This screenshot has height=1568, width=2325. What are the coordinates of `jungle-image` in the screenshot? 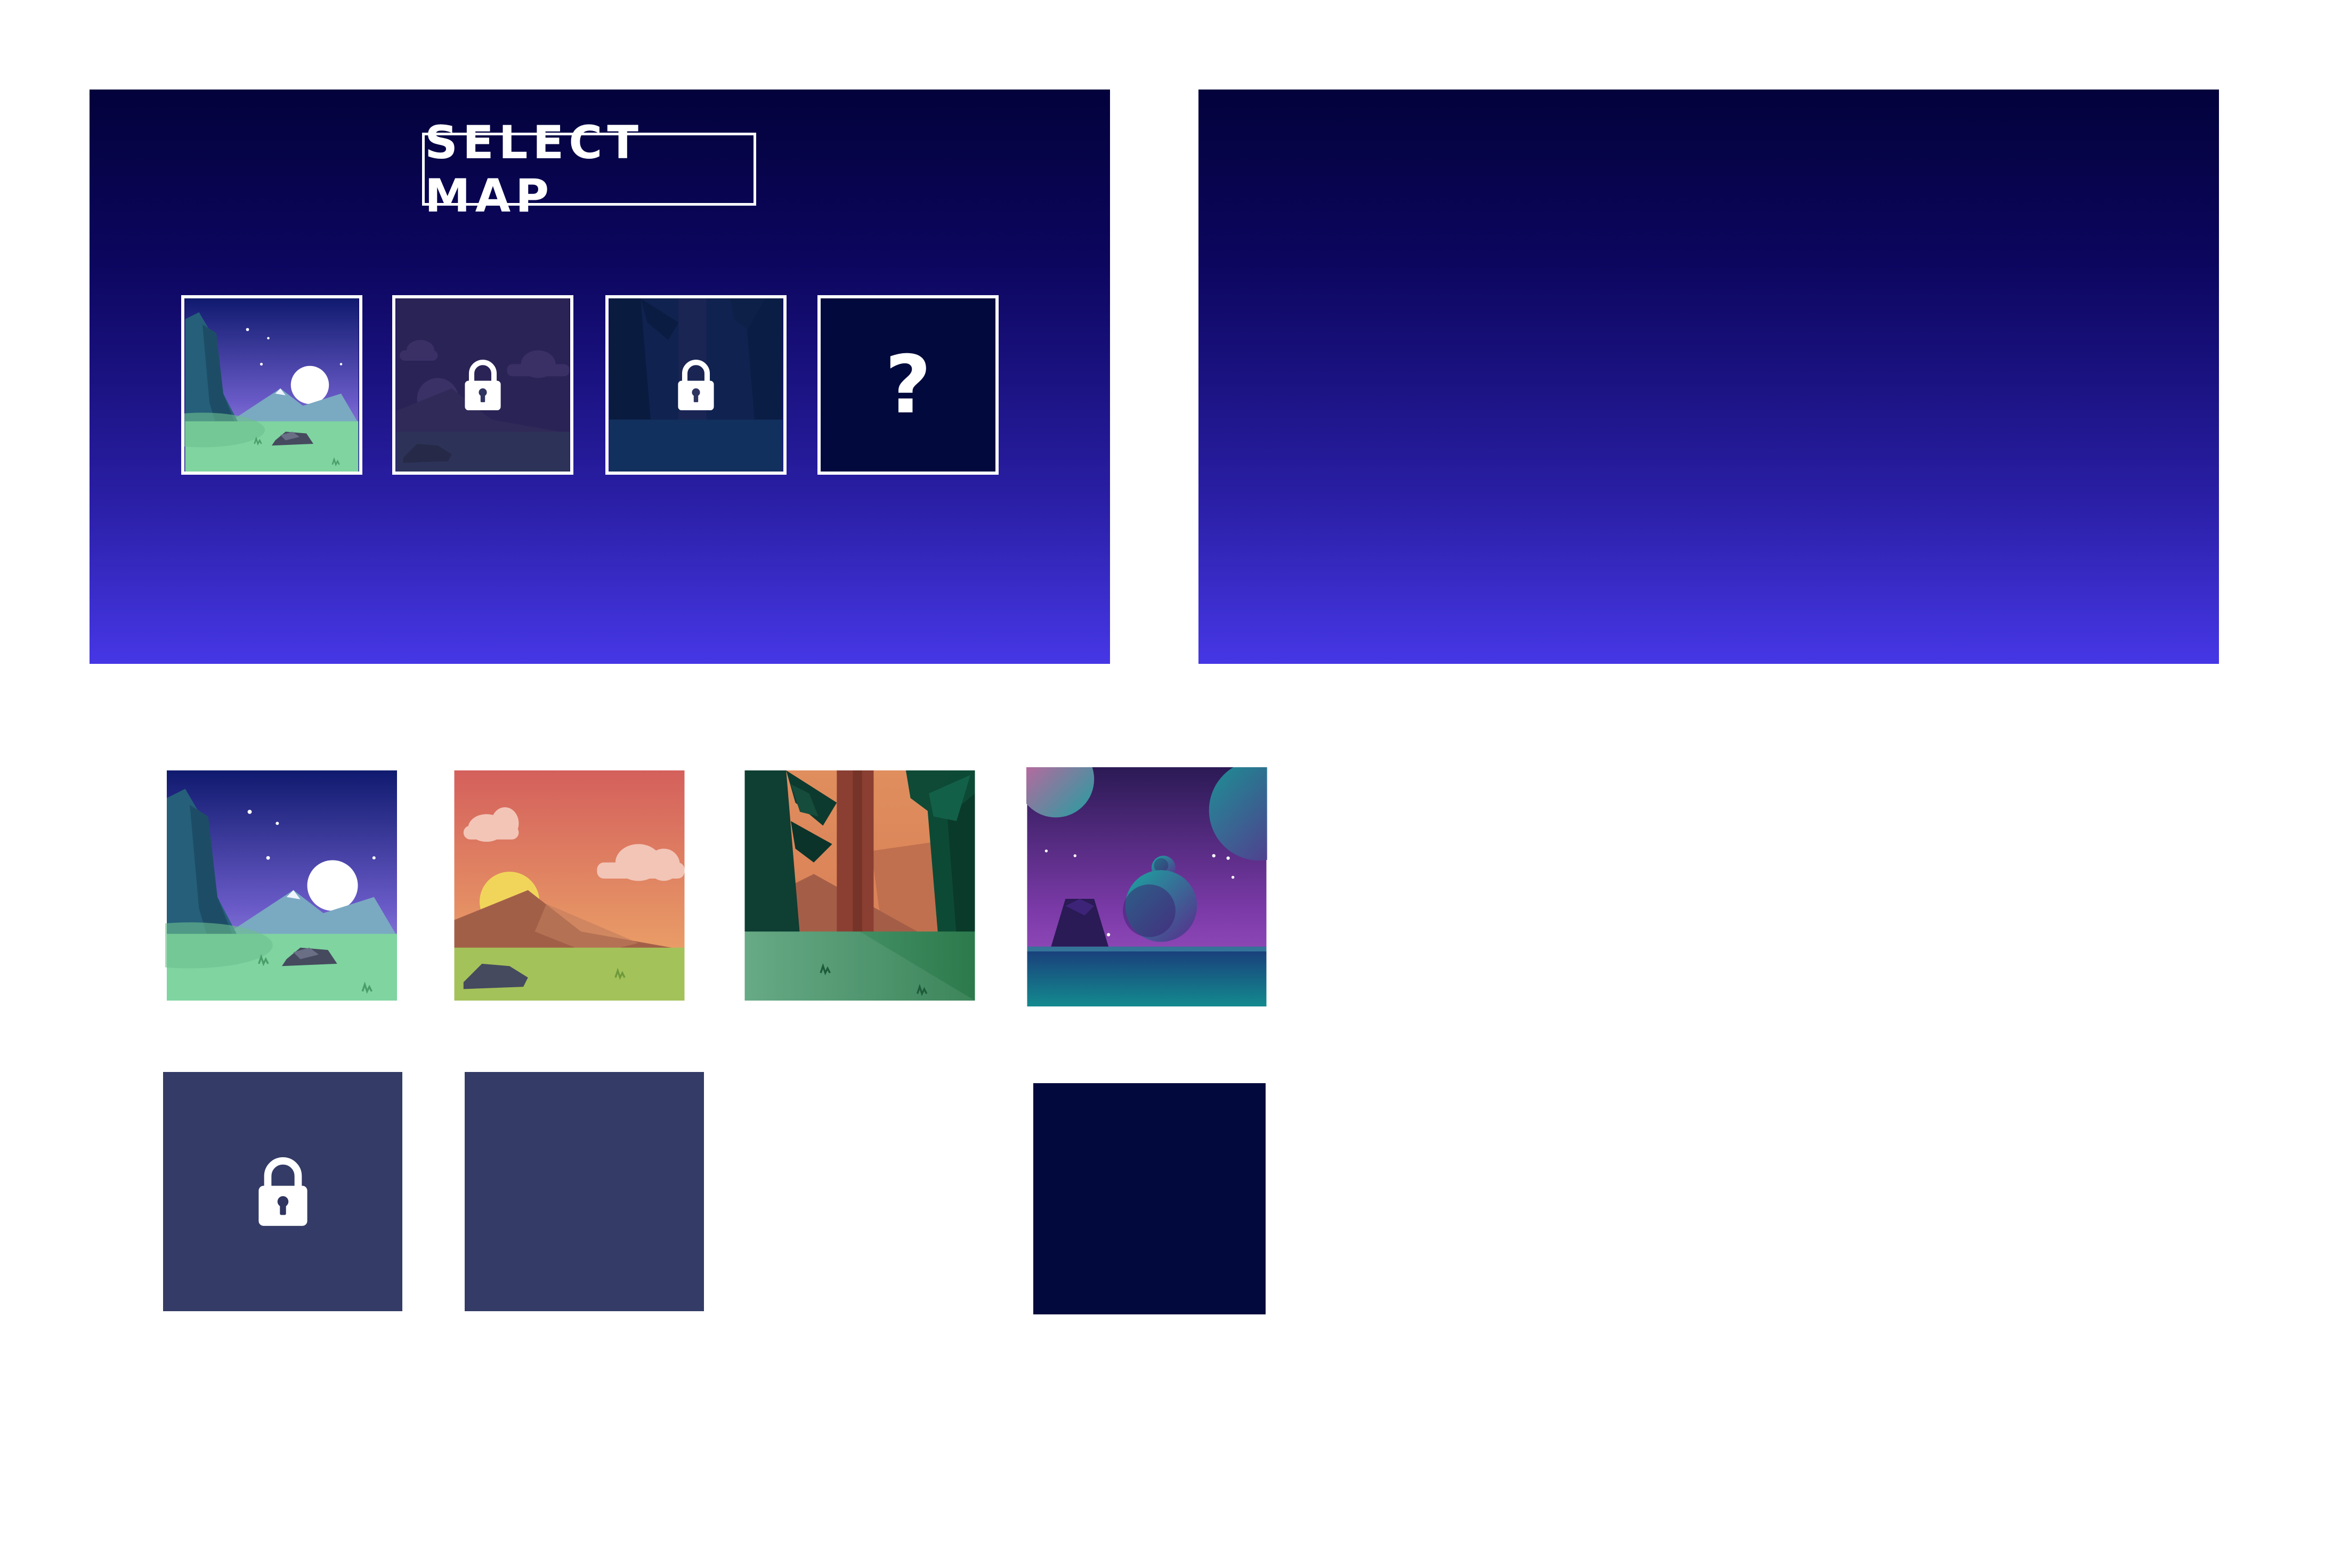 It's located at (859, 885).